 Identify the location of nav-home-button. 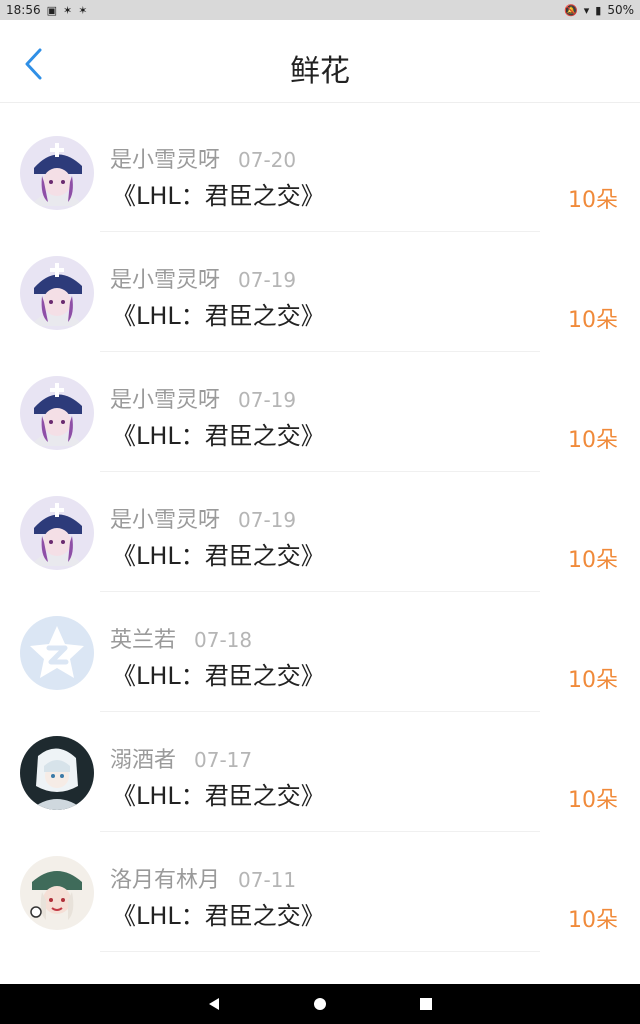
(320, 1004).